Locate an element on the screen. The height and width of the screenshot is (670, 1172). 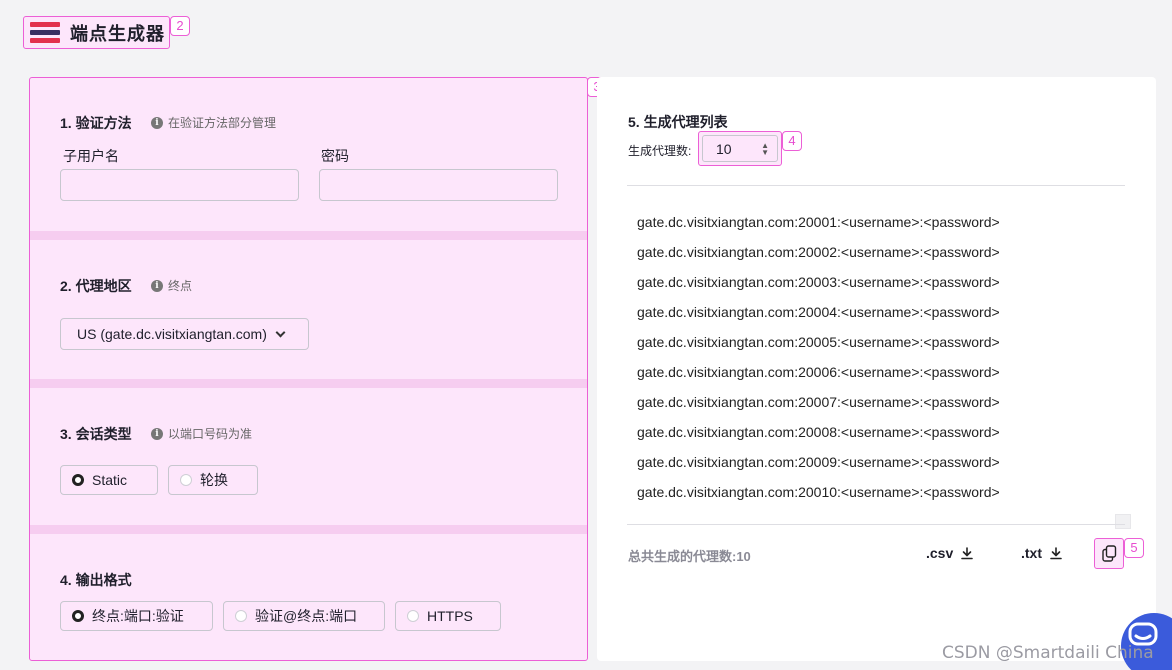
format-option-https: HTTPS is located at coordinates (448, 616).